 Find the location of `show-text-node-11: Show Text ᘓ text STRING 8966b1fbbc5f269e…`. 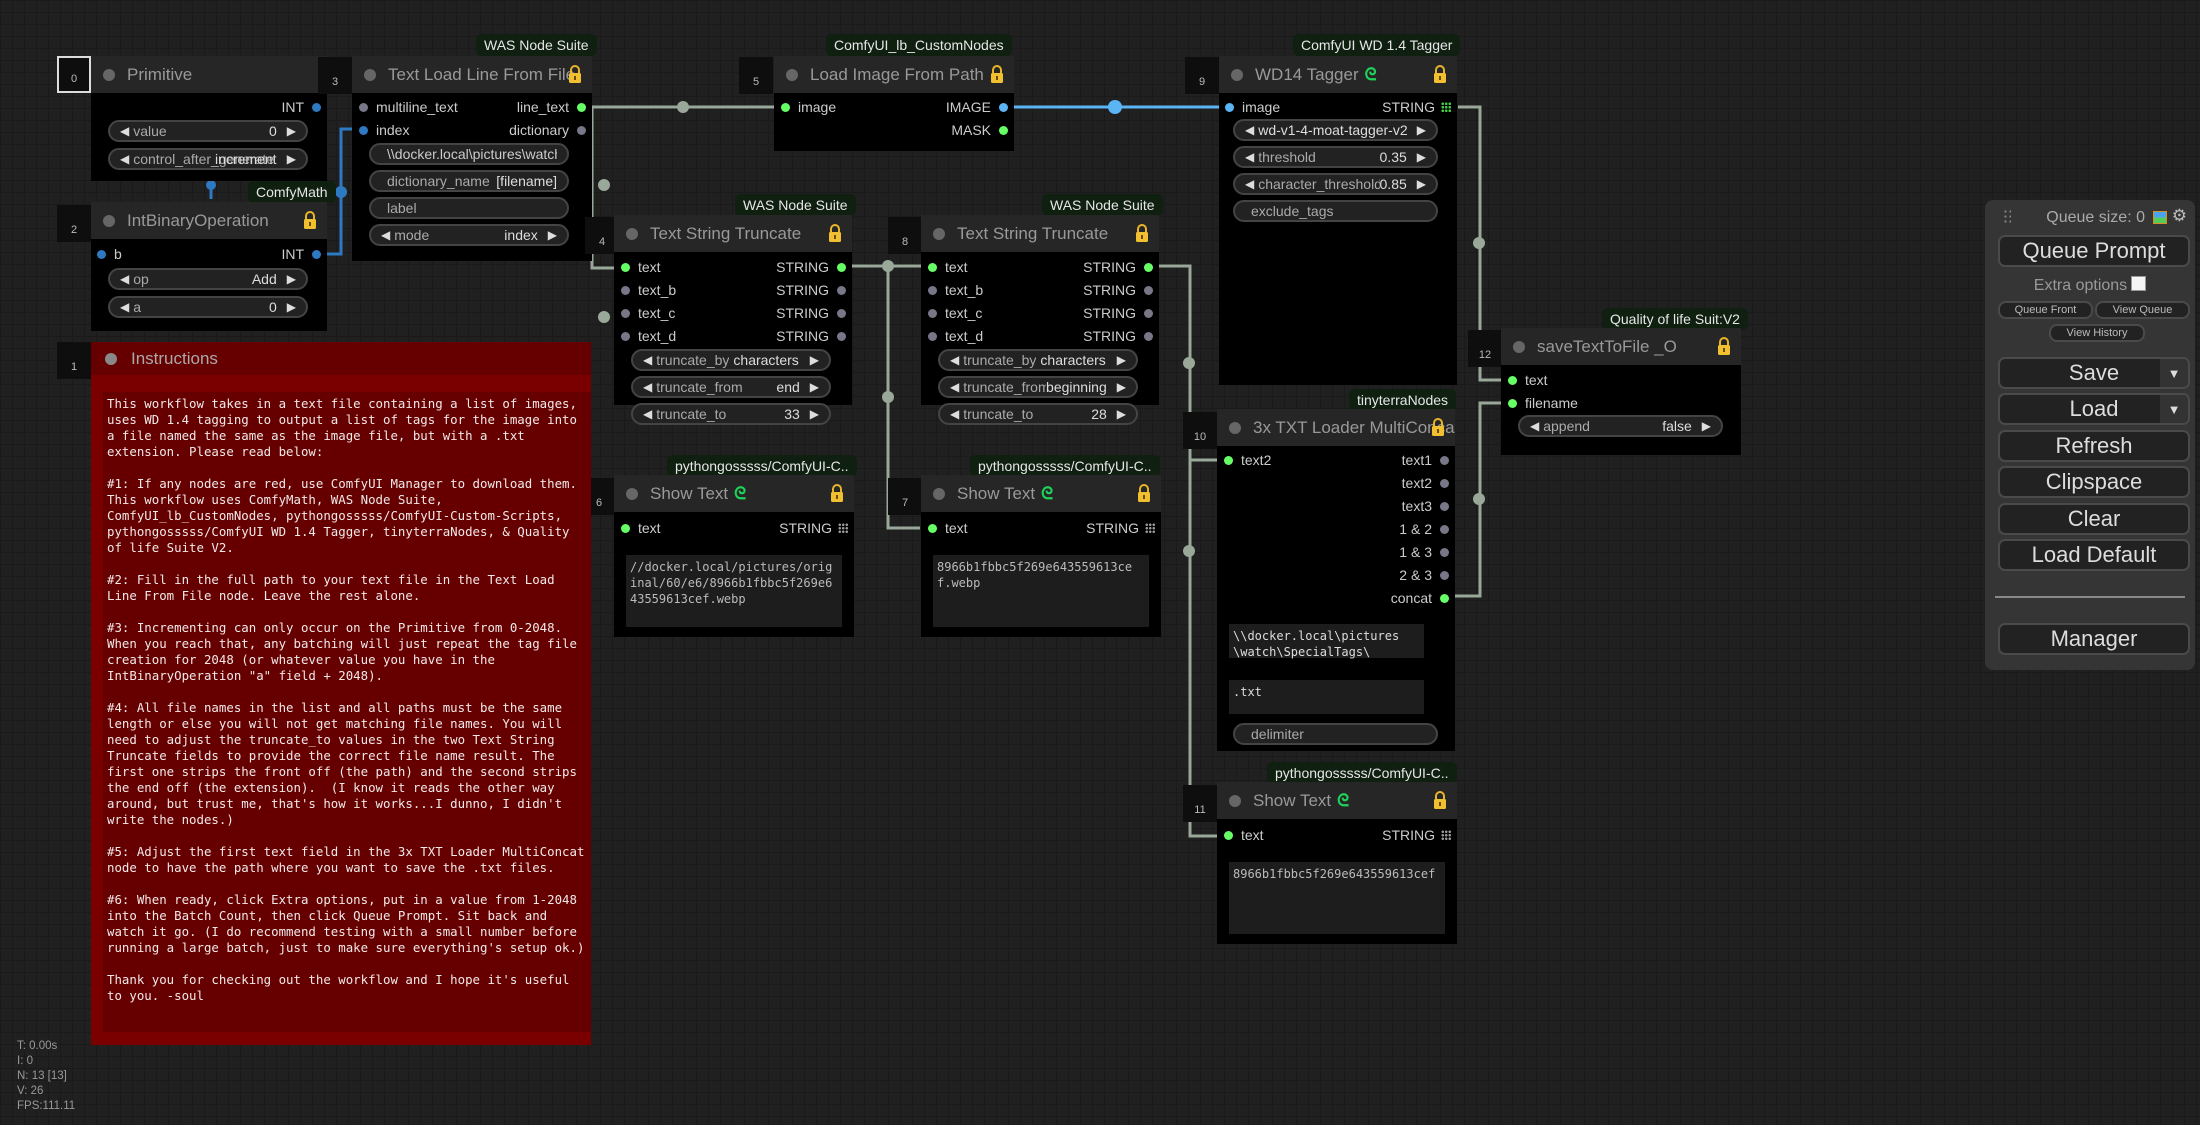

show-text-node-11: Show Text ᘓ text STRING 8966b1fbbc5f269e… is located at coordinates (1337, 863).